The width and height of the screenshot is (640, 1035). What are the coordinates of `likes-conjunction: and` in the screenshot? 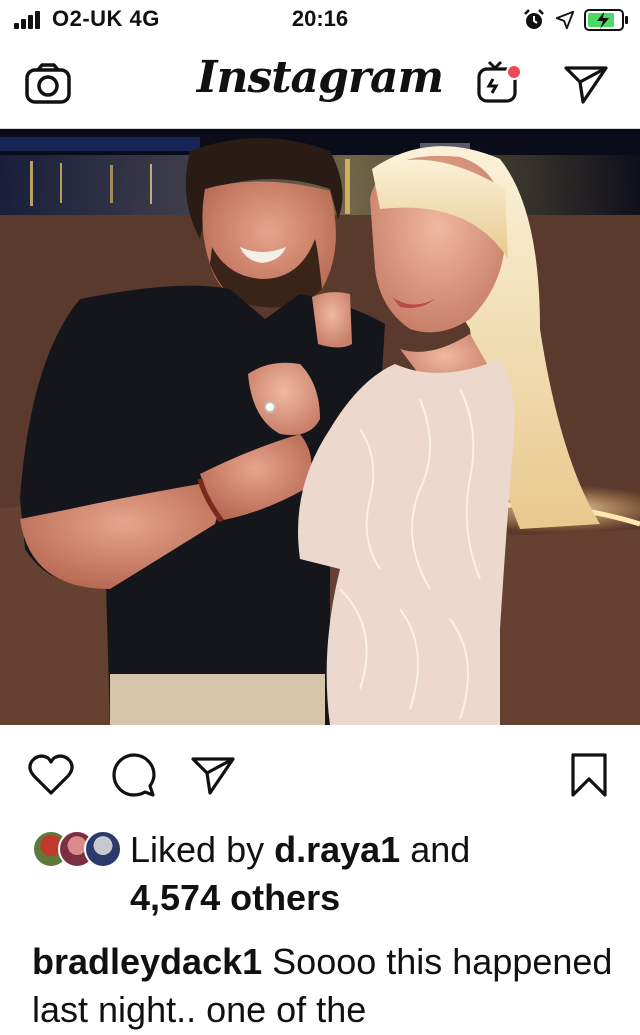 It's located at (440, 849).